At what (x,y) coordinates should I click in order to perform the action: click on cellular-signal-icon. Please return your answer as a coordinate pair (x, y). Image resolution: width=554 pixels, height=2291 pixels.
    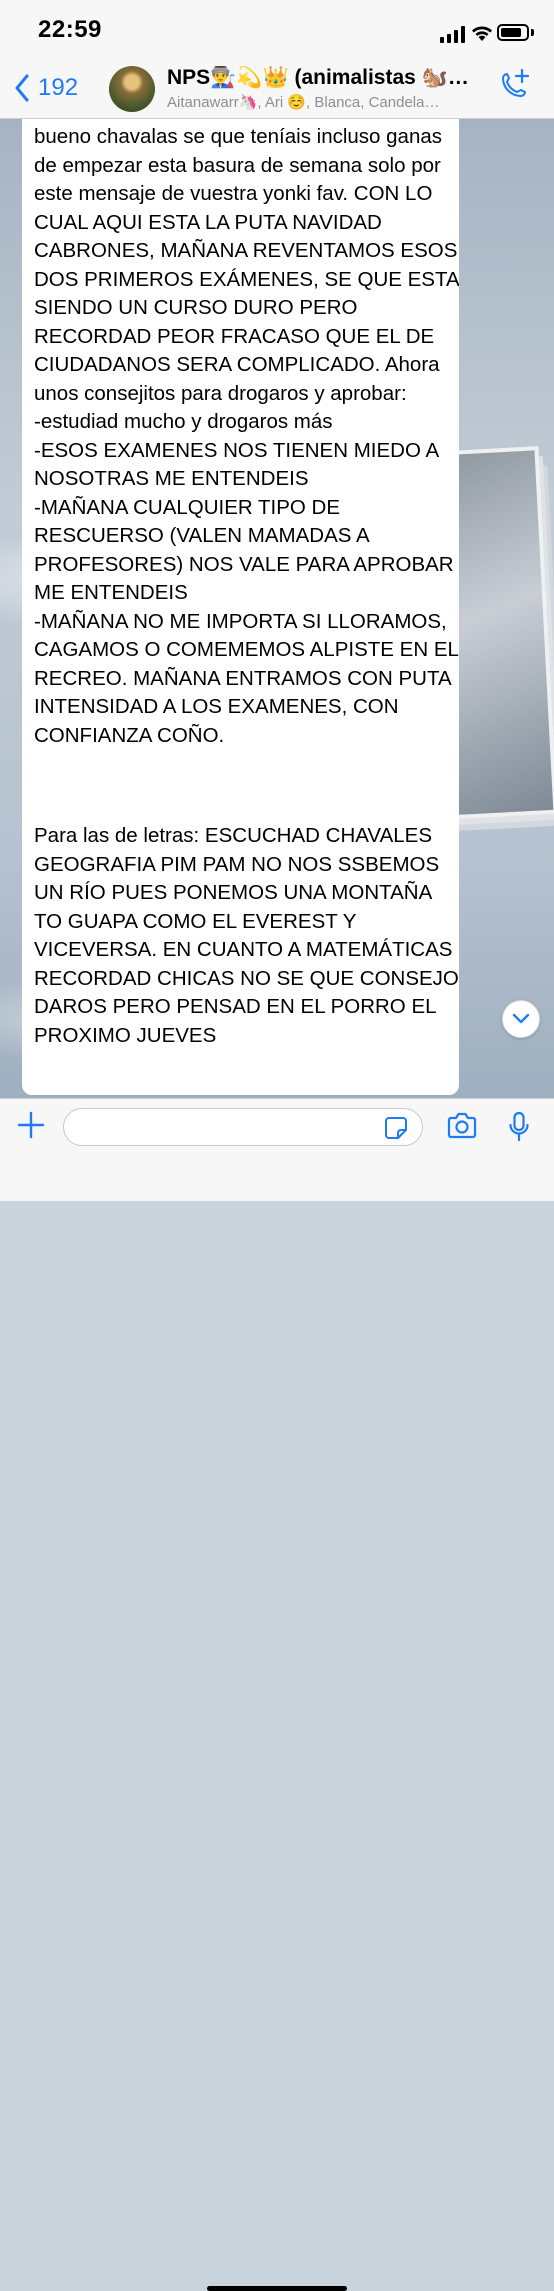
    Looking at the image, I should click on (453, 34).